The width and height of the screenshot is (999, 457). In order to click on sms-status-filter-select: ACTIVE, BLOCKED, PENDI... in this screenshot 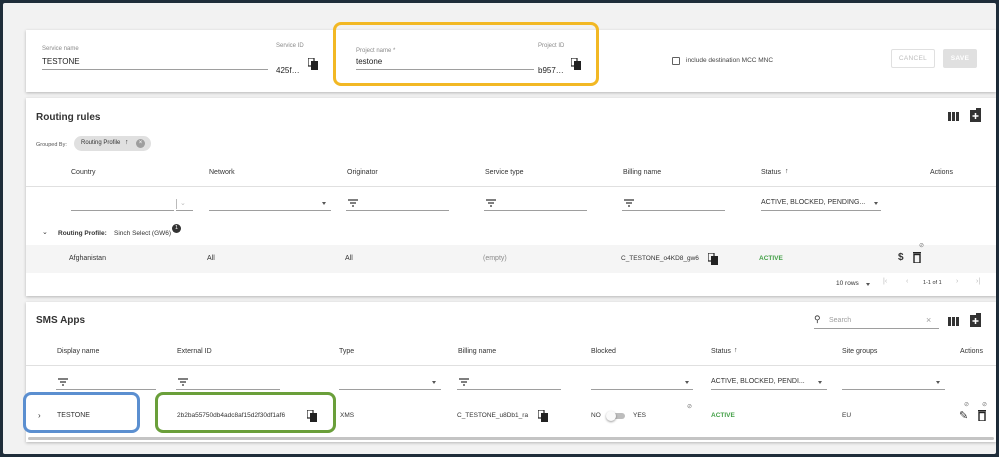, I will do `click(758, 381)`.